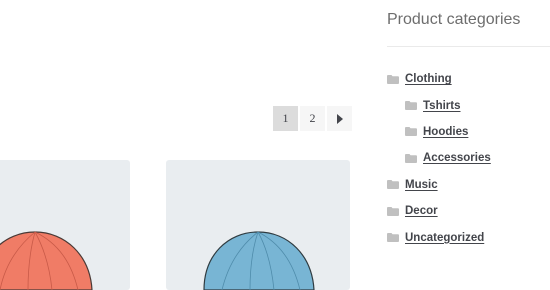 The height and width of the screenshot is (290, 550). Describe the element at coordinates (445, 132) in the screenshot. I see `category-link: Hoodies` at that location.